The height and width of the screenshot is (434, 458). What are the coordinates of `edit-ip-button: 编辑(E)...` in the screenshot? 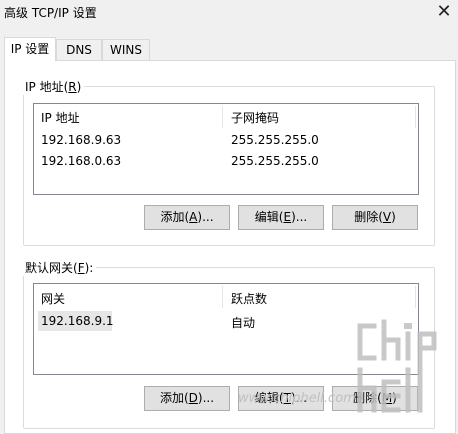 It's located at (281, 217).